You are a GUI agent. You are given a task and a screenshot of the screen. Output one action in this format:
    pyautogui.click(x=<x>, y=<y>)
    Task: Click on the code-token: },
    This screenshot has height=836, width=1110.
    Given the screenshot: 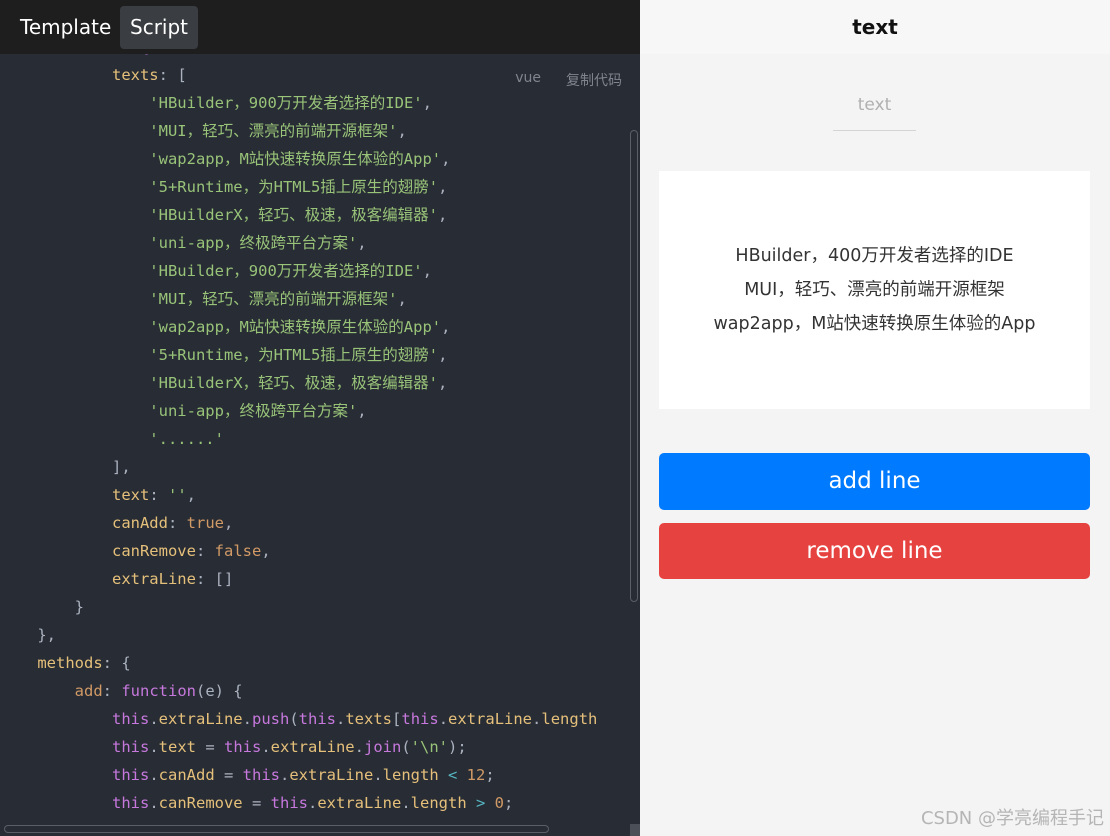 What is the action you would take?
    pyautogui.click(x=28, y=635)
    